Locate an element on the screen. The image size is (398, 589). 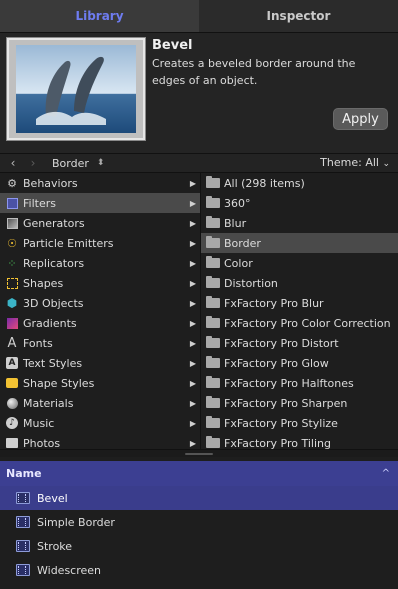
shape-icon is located at coordinates (12, 283).